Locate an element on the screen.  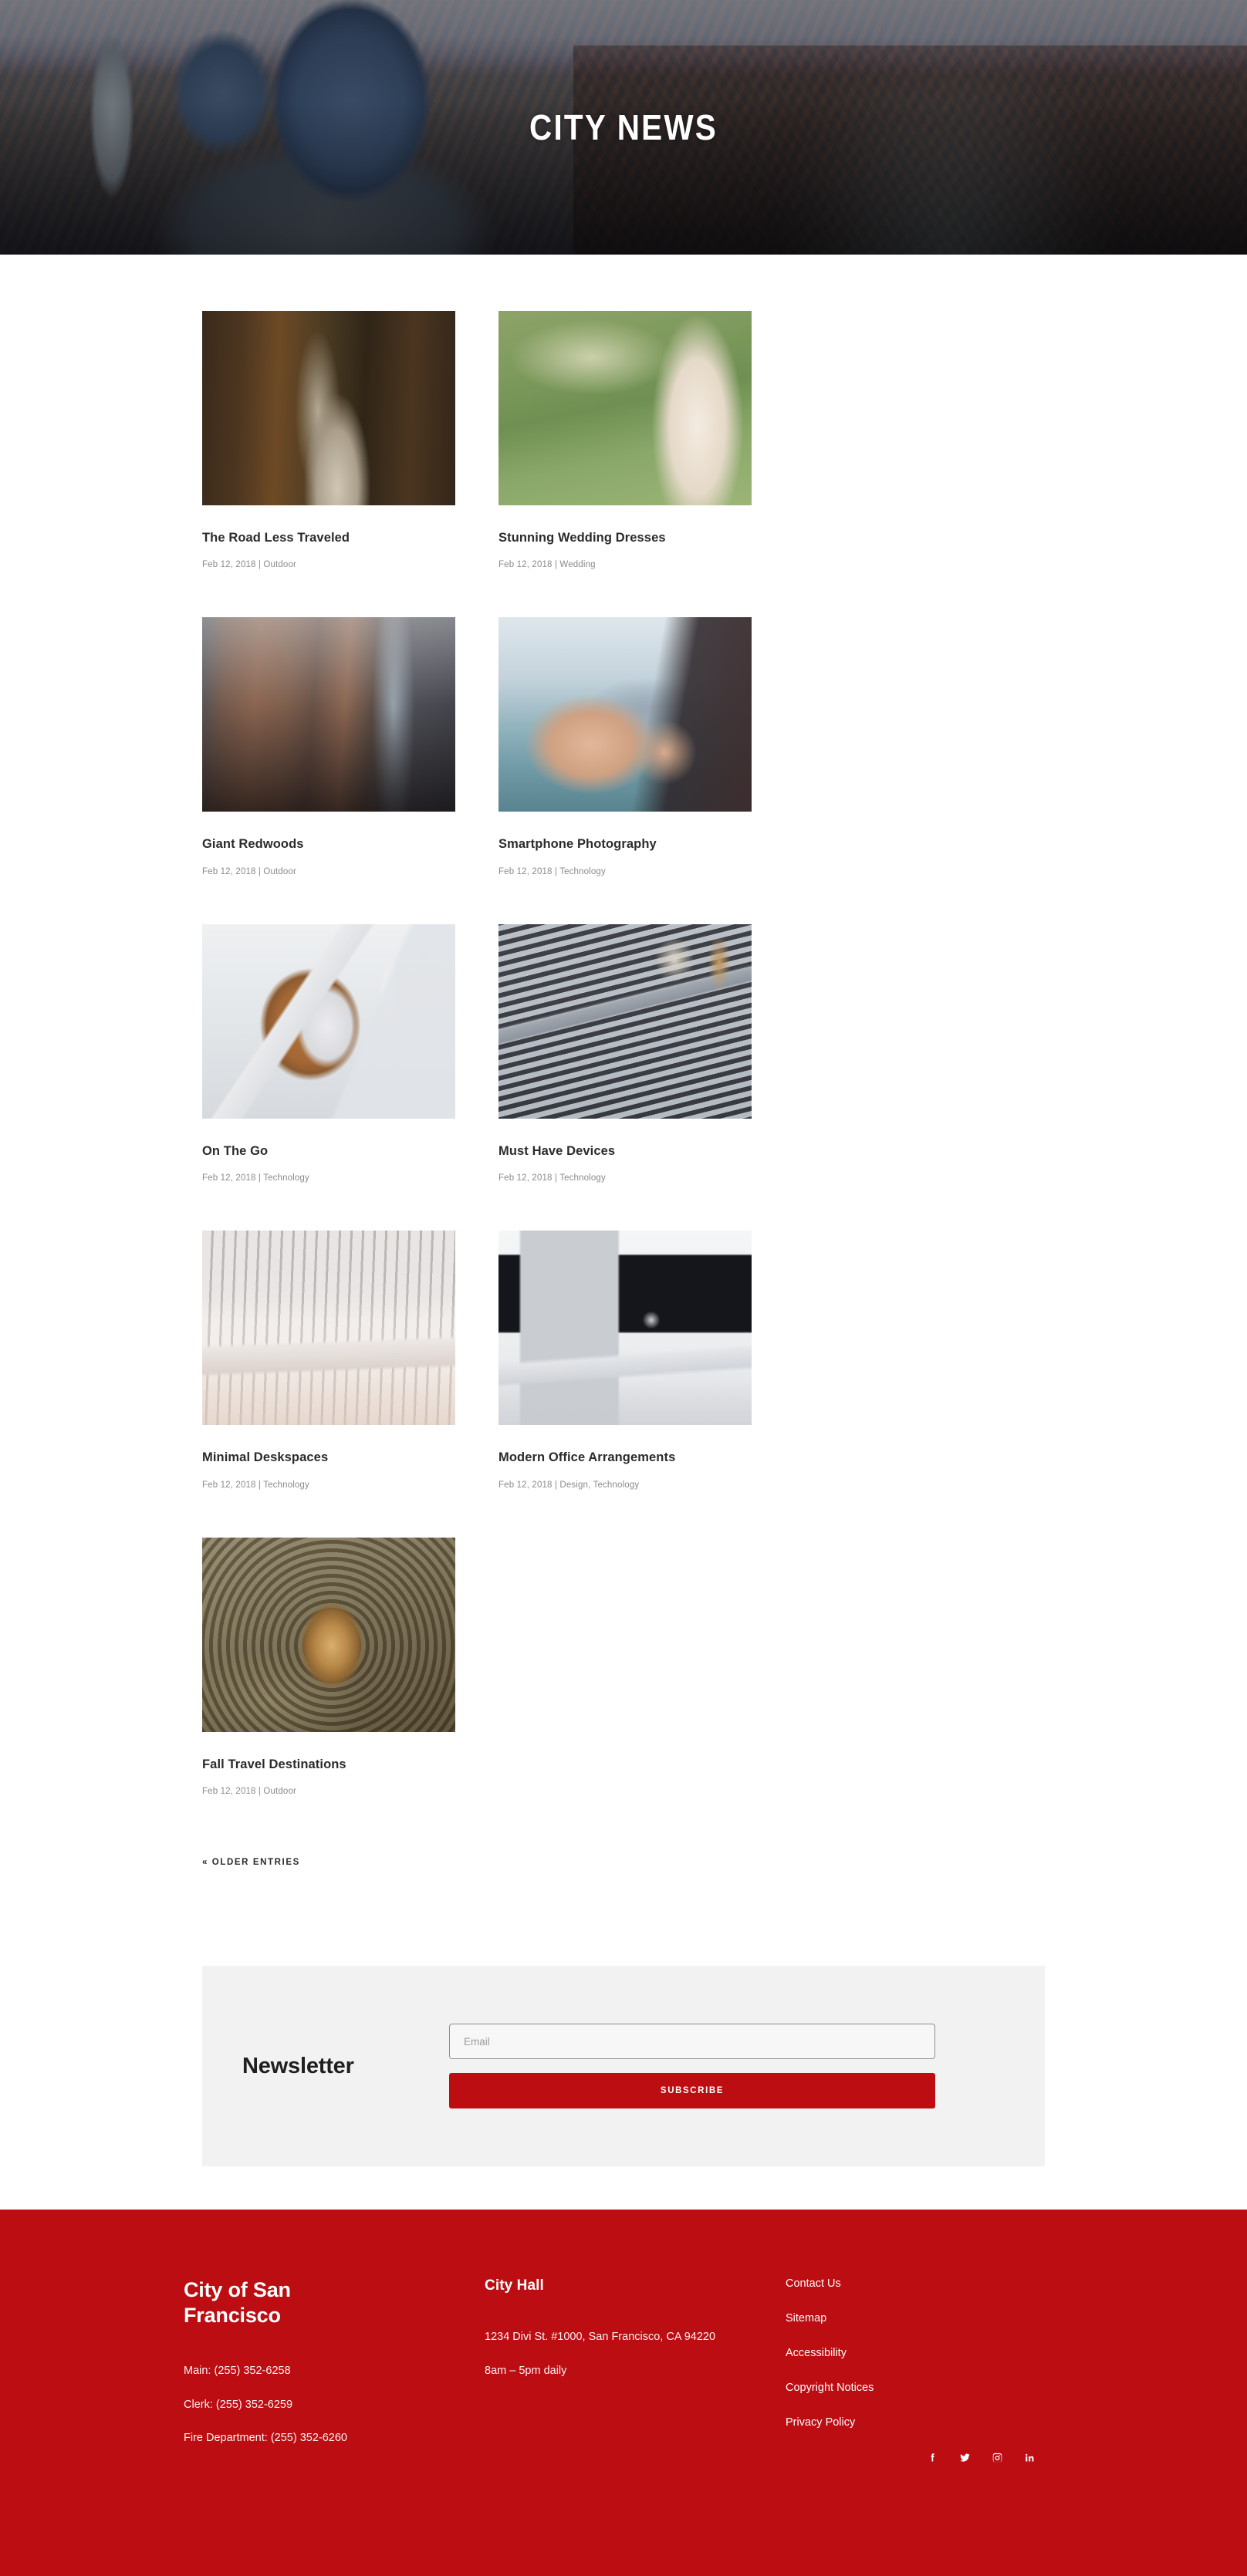
page-title: CITY NEWS is located at coordinates (623, 127).